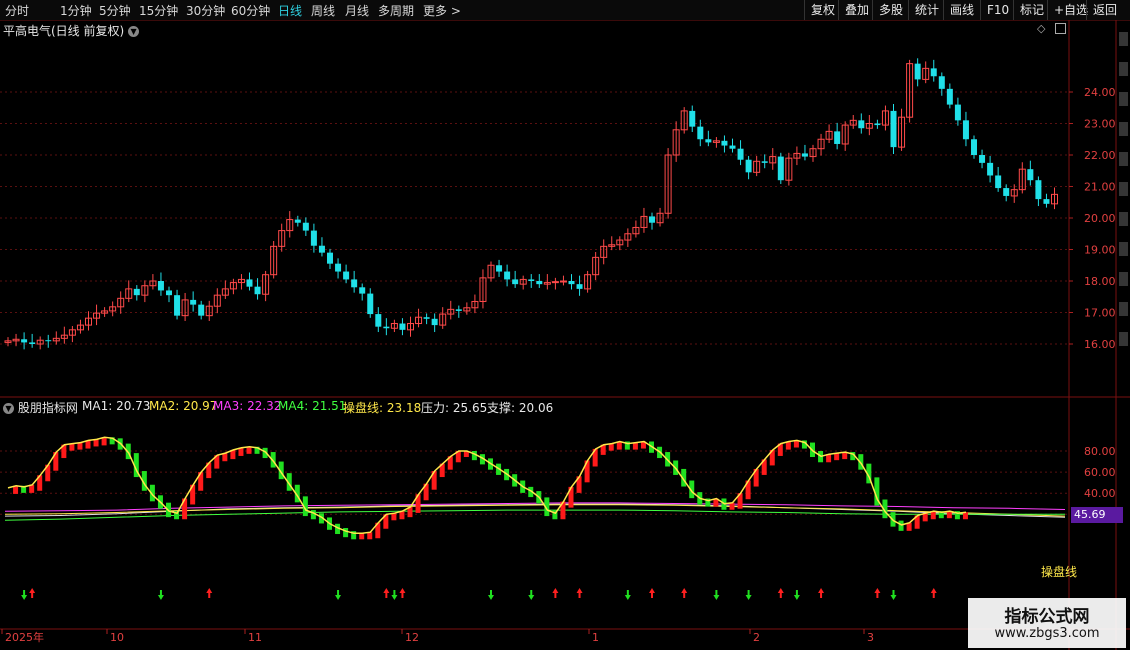 The width and height of the screenshot is (1130, 650). I want to click on price-axis-label: 22.00, so click(1100, 155).